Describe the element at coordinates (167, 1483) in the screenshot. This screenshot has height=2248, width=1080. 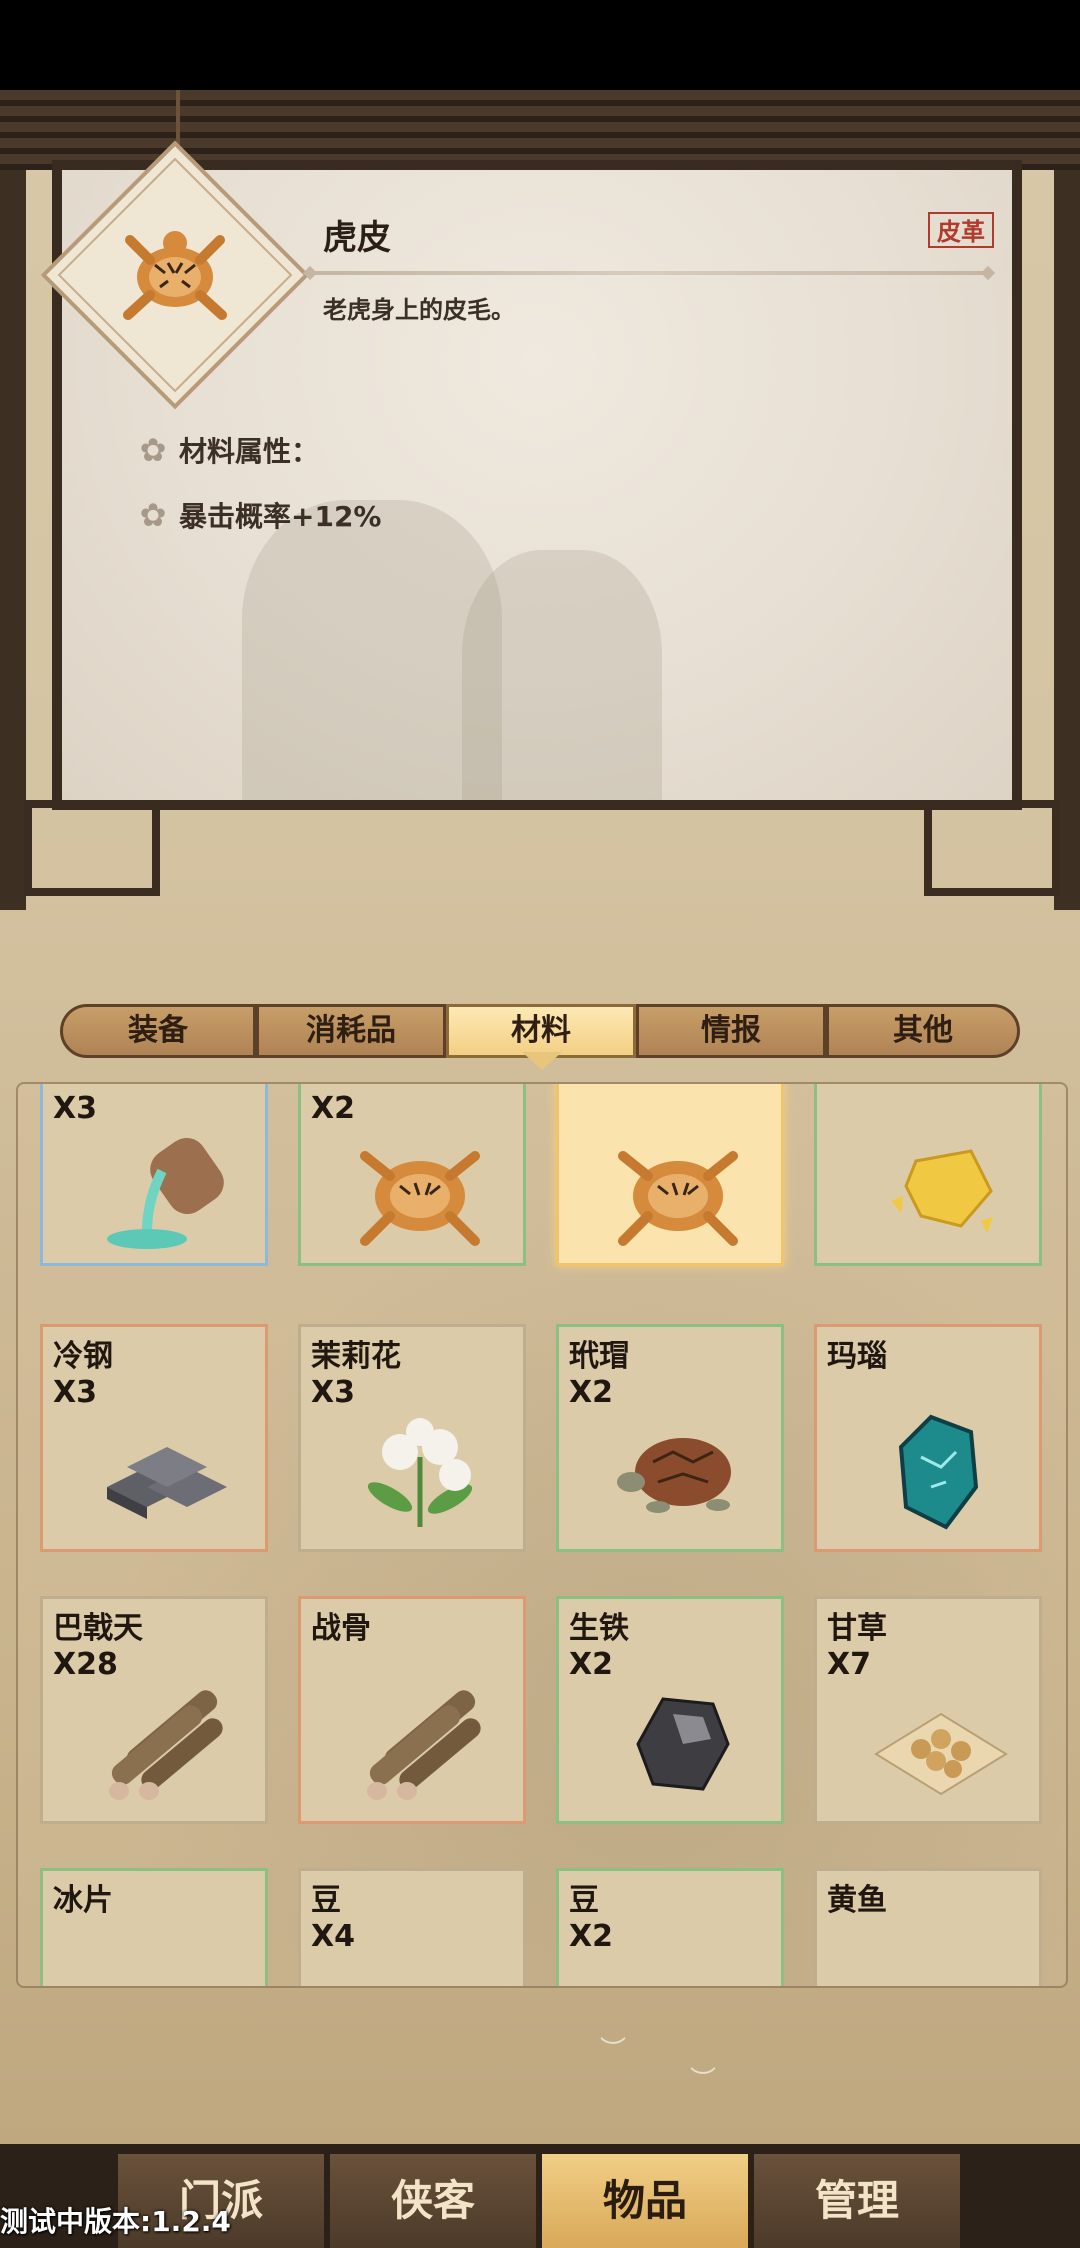
I see `steel-ingot-icon` at that location.